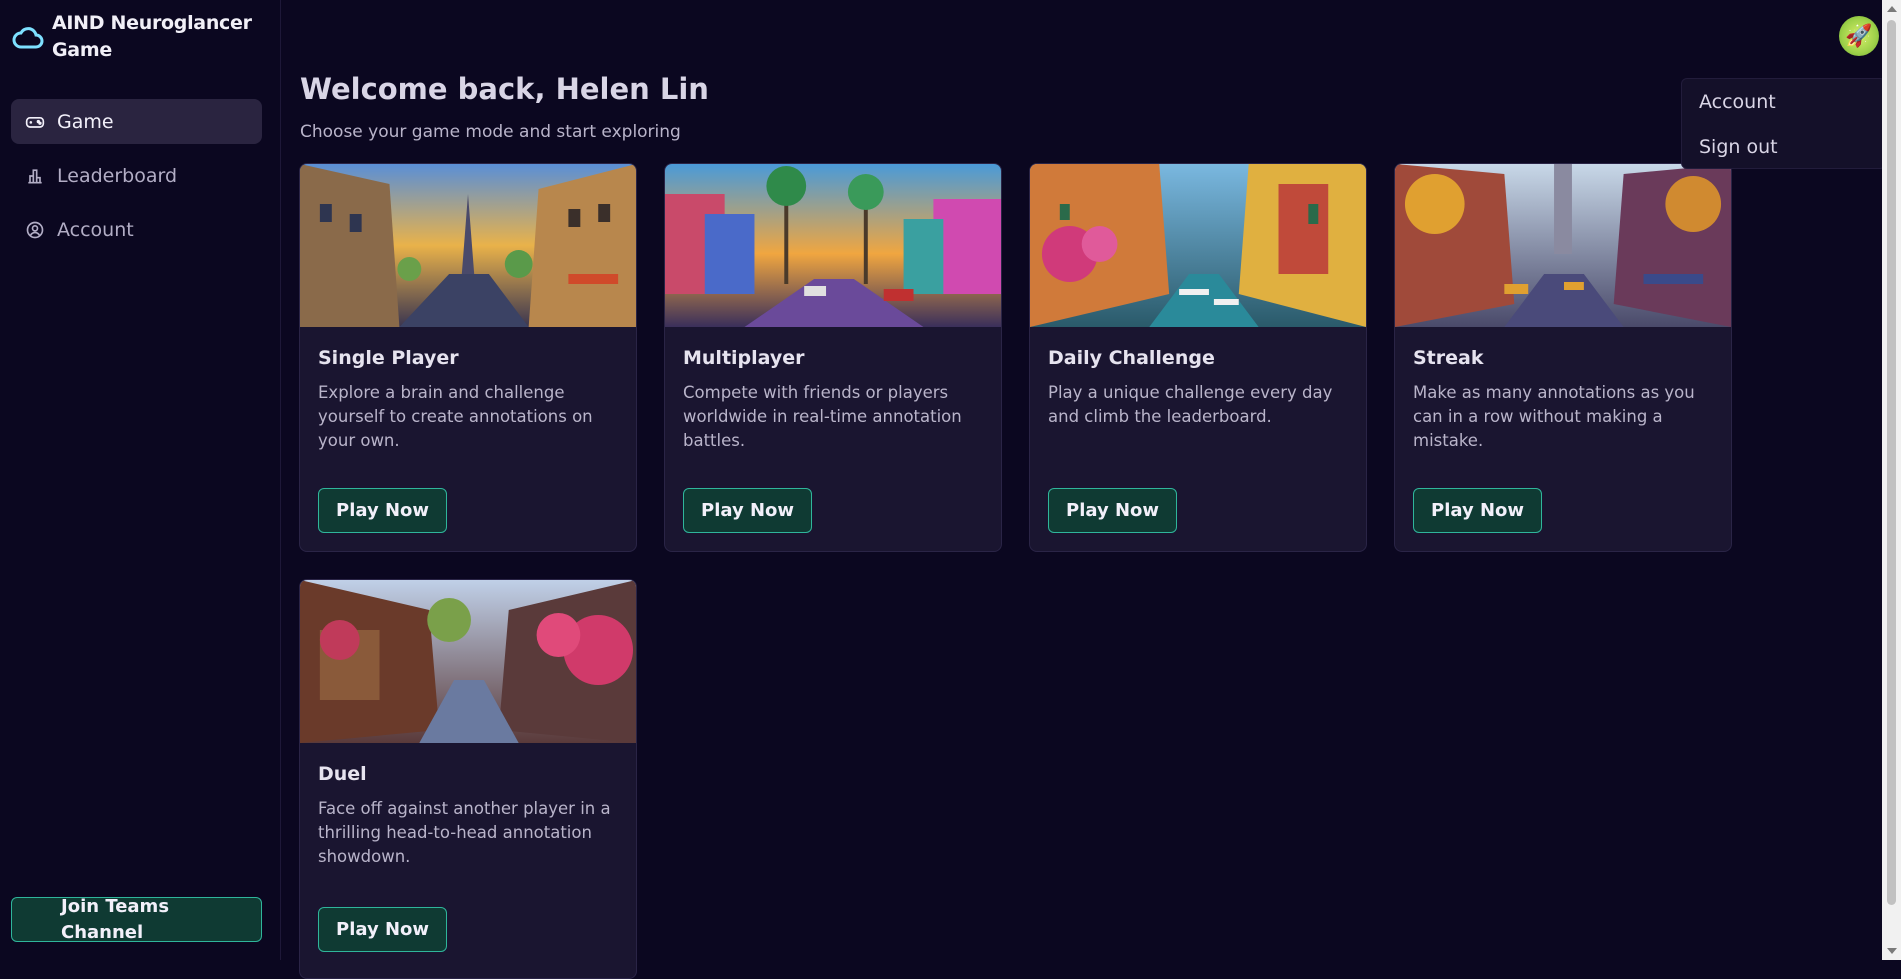  Describe the element at coordinates (1737, 102) in the screenshot. I see `menu-item-account: Account` at that location.